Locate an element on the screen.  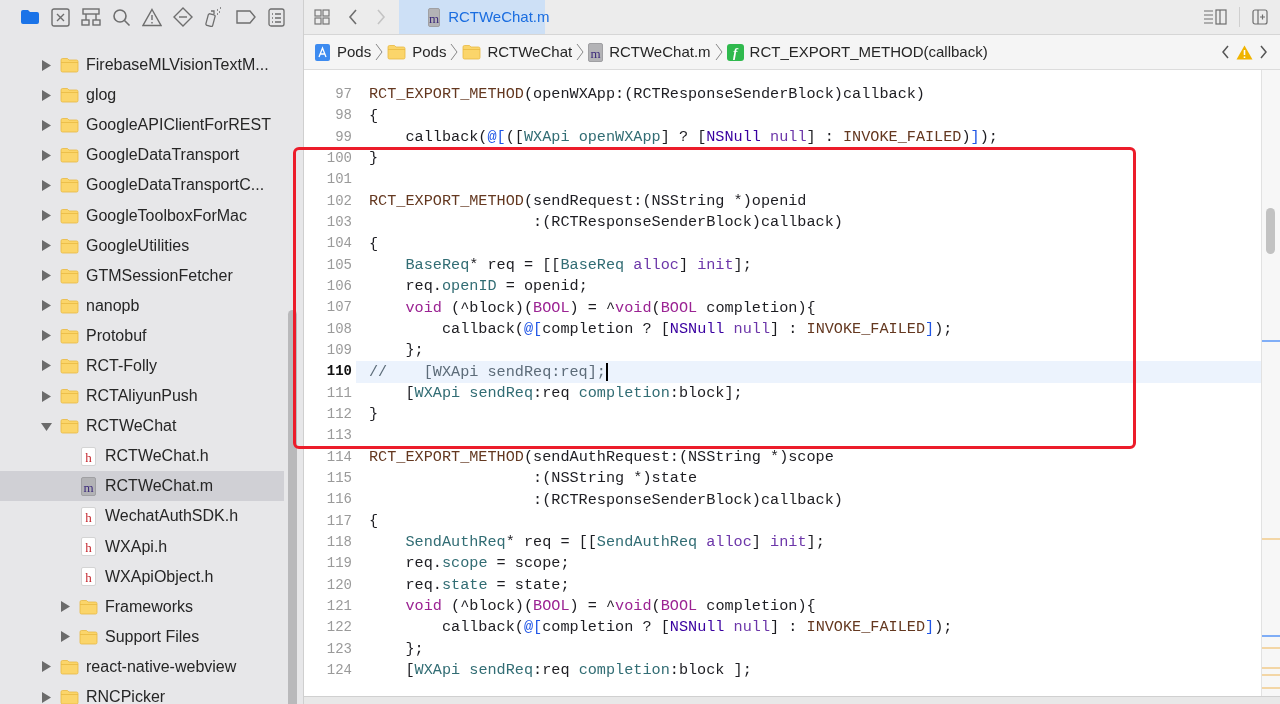
code-line: BaseReq* req = [[BaseReq alloc] init]; is located at coordinates (578, 265).